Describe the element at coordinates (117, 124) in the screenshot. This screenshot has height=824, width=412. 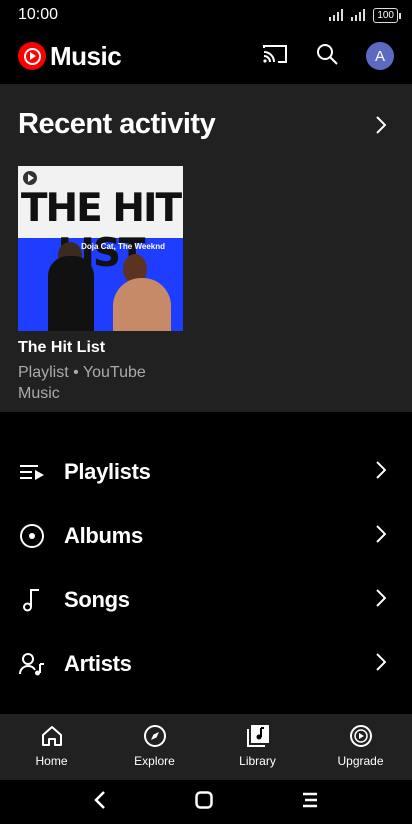
I see `recent-activity-title: Recent activity` at that location.